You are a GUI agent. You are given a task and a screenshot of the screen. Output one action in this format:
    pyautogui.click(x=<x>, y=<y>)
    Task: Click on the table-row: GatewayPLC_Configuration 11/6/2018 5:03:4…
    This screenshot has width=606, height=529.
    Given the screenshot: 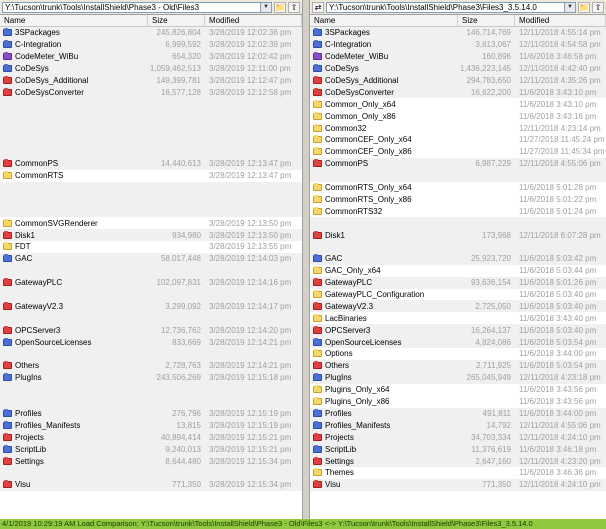 What is the action you would take?
    pyautogui.click(x=458, y=295)
    